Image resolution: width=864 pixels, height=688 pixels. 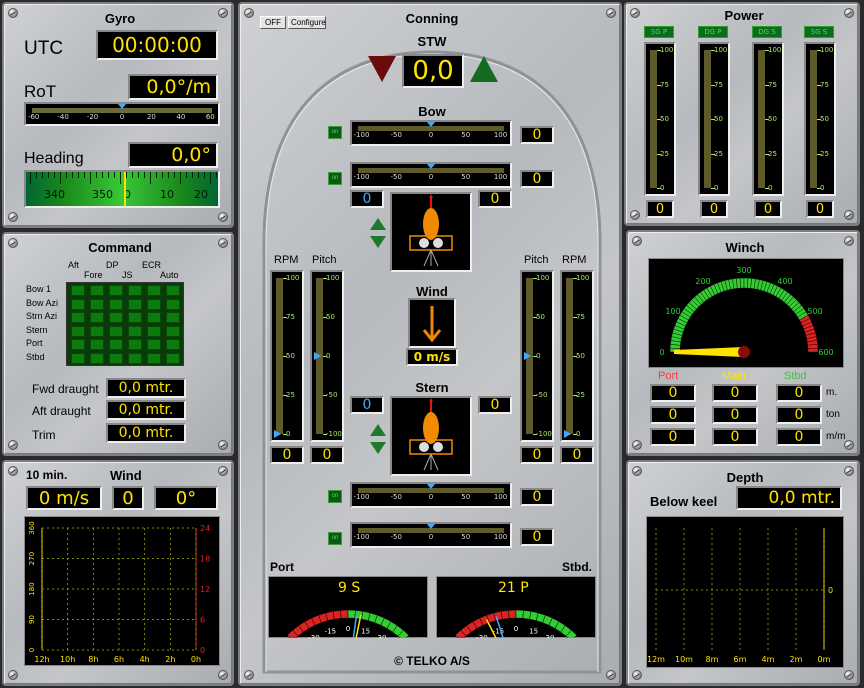 What do you see at coordinates (577, 455) in the screenshot?
I see `stbd-rpm-value: 0` at bounding box center [577, 455].